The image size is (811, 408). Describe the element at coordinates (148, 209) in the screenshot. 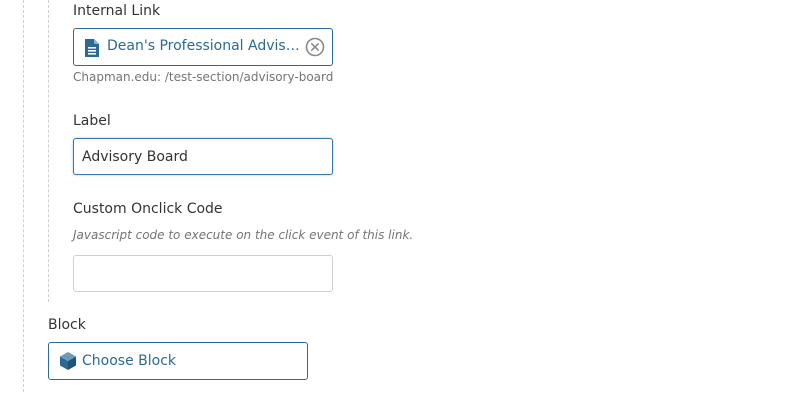

I see `custom-onclick-label: Custom Onclick Code` at that location.